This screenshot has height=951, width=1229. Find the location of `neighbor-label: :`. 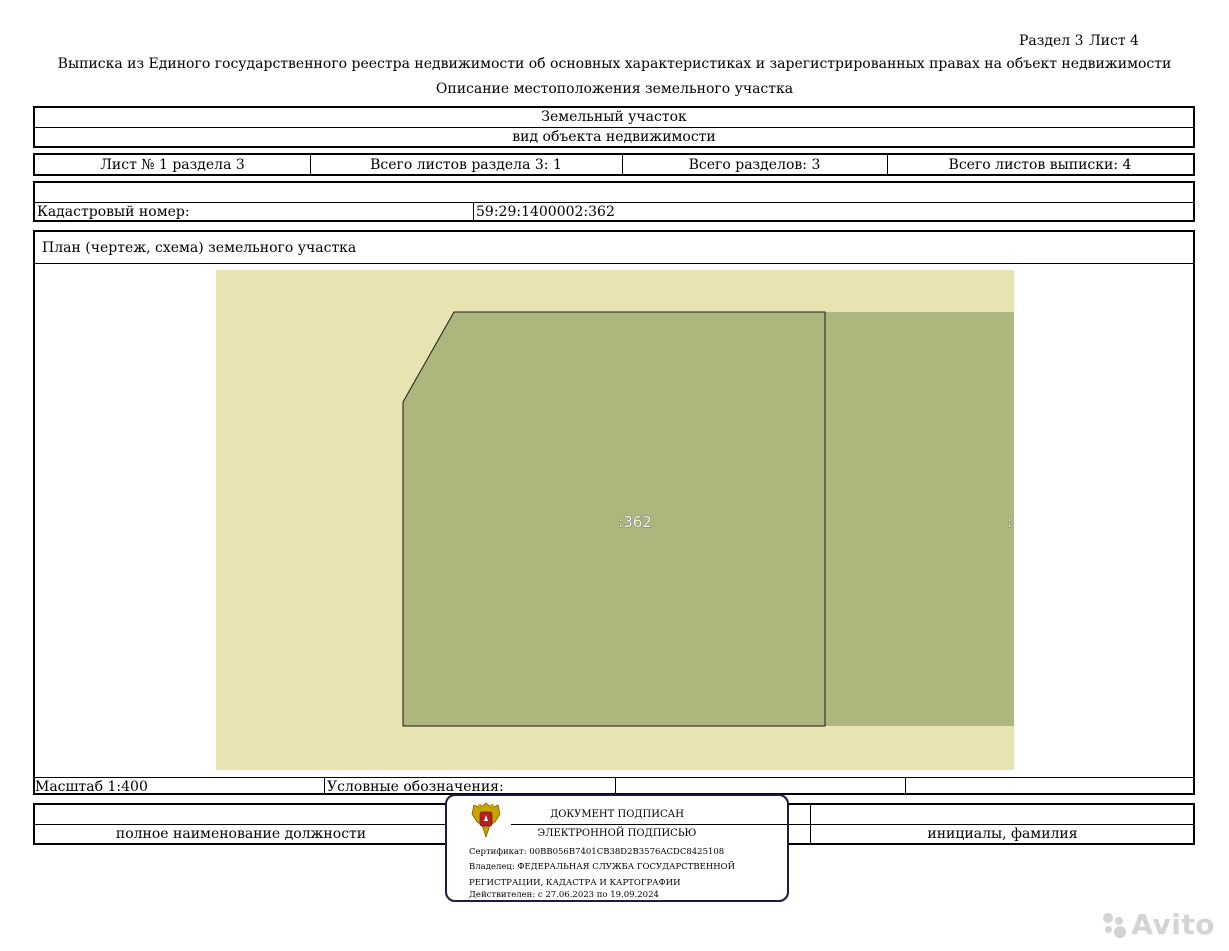

neighbor-label: : is located at coordinates (1009, 522).